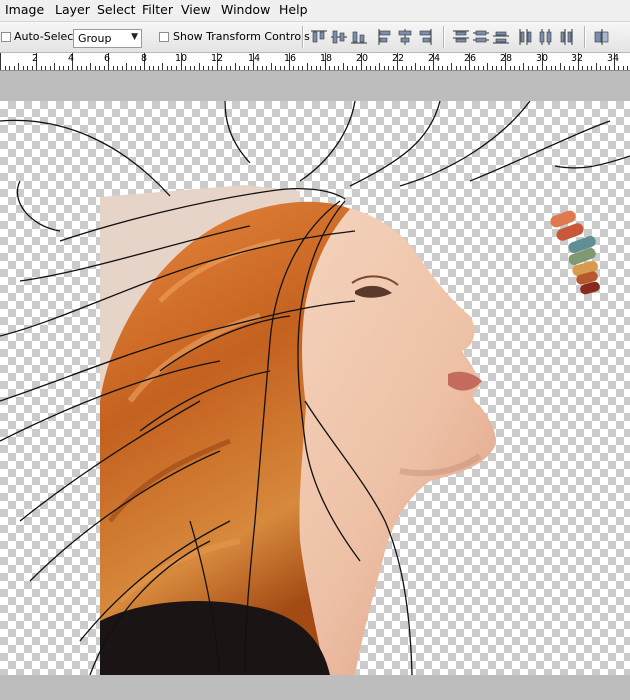 The height and width of the screenshot is (700, 630). I want to click on distribute-vertical-centers-icon, so click(481, 37).